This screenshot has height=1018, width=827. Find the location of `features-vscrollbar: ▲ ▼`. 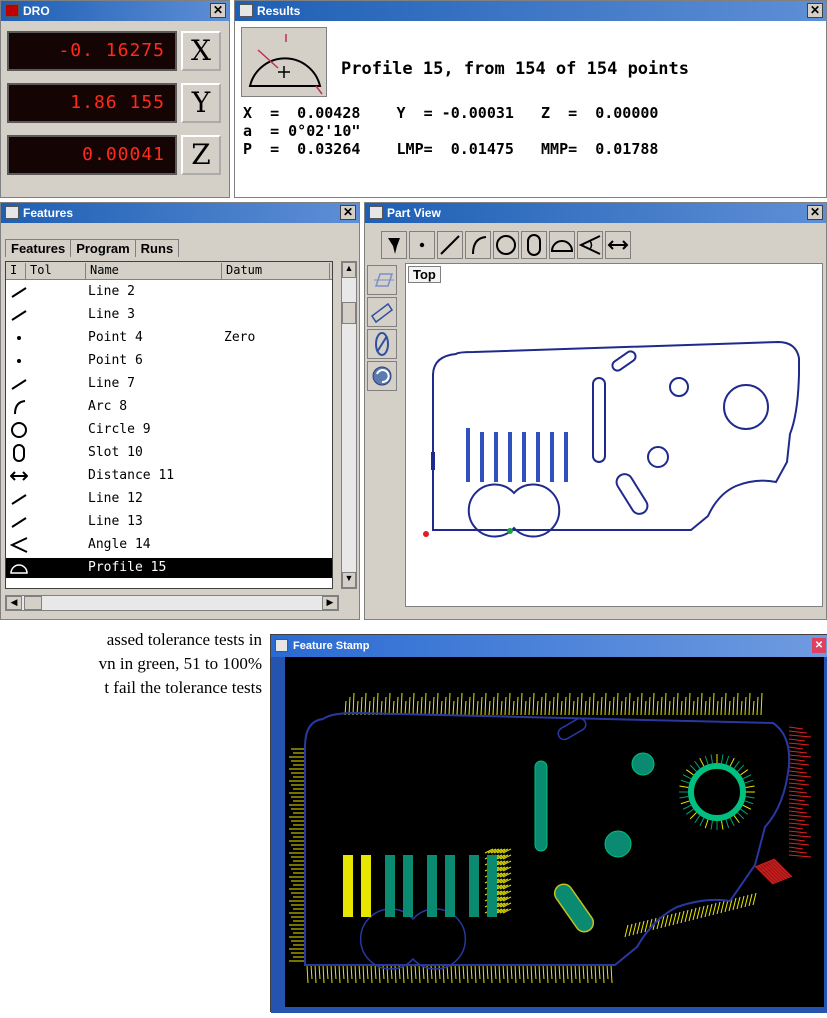

features-vscrollbar: ▲ ▼ is located at coordinates (349, 425).